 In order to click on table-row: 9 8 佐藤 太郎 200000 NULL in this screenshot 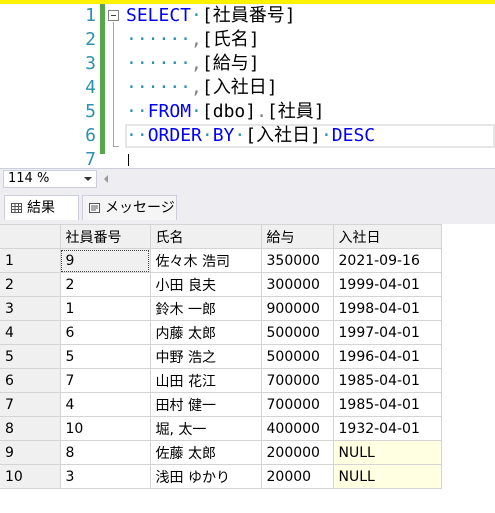, I will do `click(221, 452)`.